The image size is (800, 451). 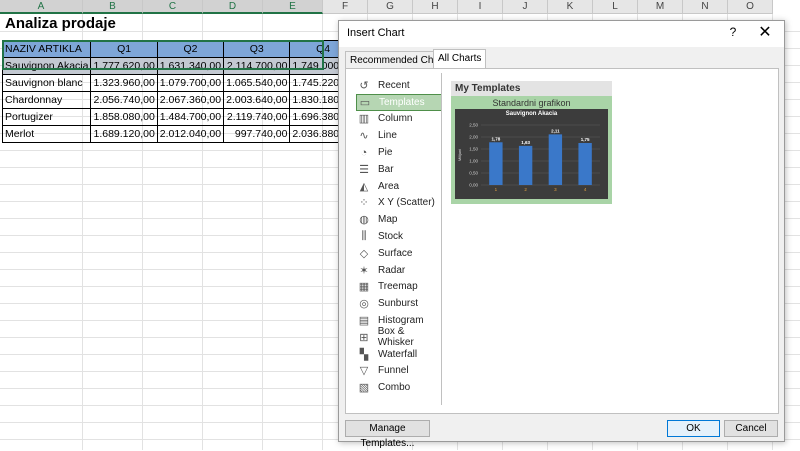 I want to click on cell-q1: 1.689.120,00, so click(x=124, y=134).